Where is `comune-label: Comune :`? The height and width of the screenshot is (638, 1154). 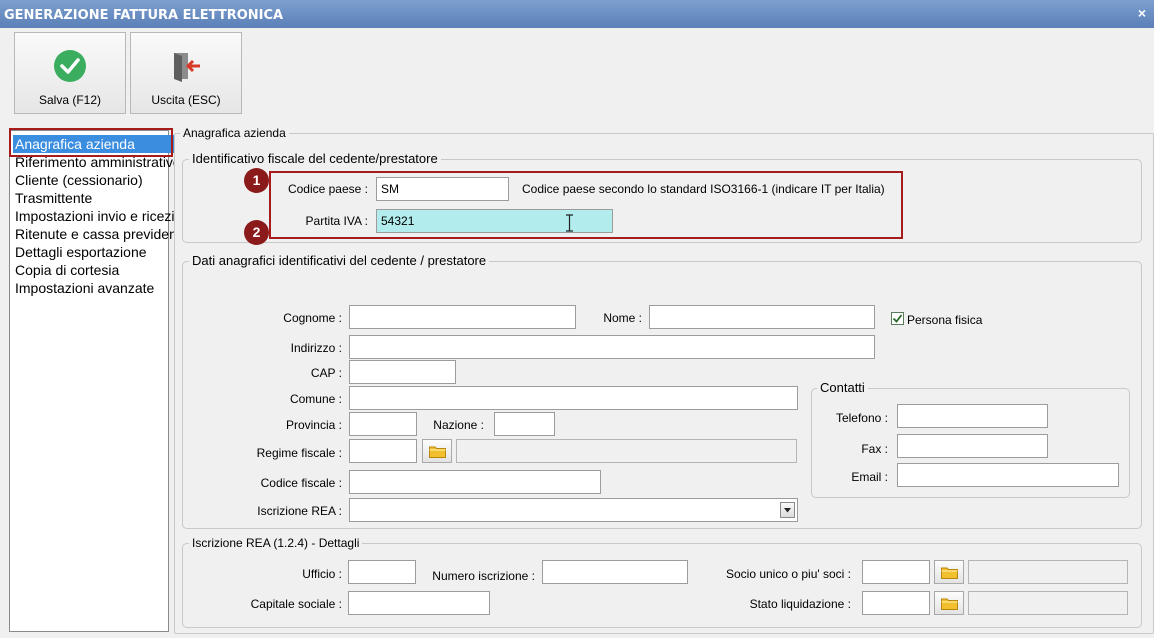 comune-label: Comune : is located at coordinates (315, 399).